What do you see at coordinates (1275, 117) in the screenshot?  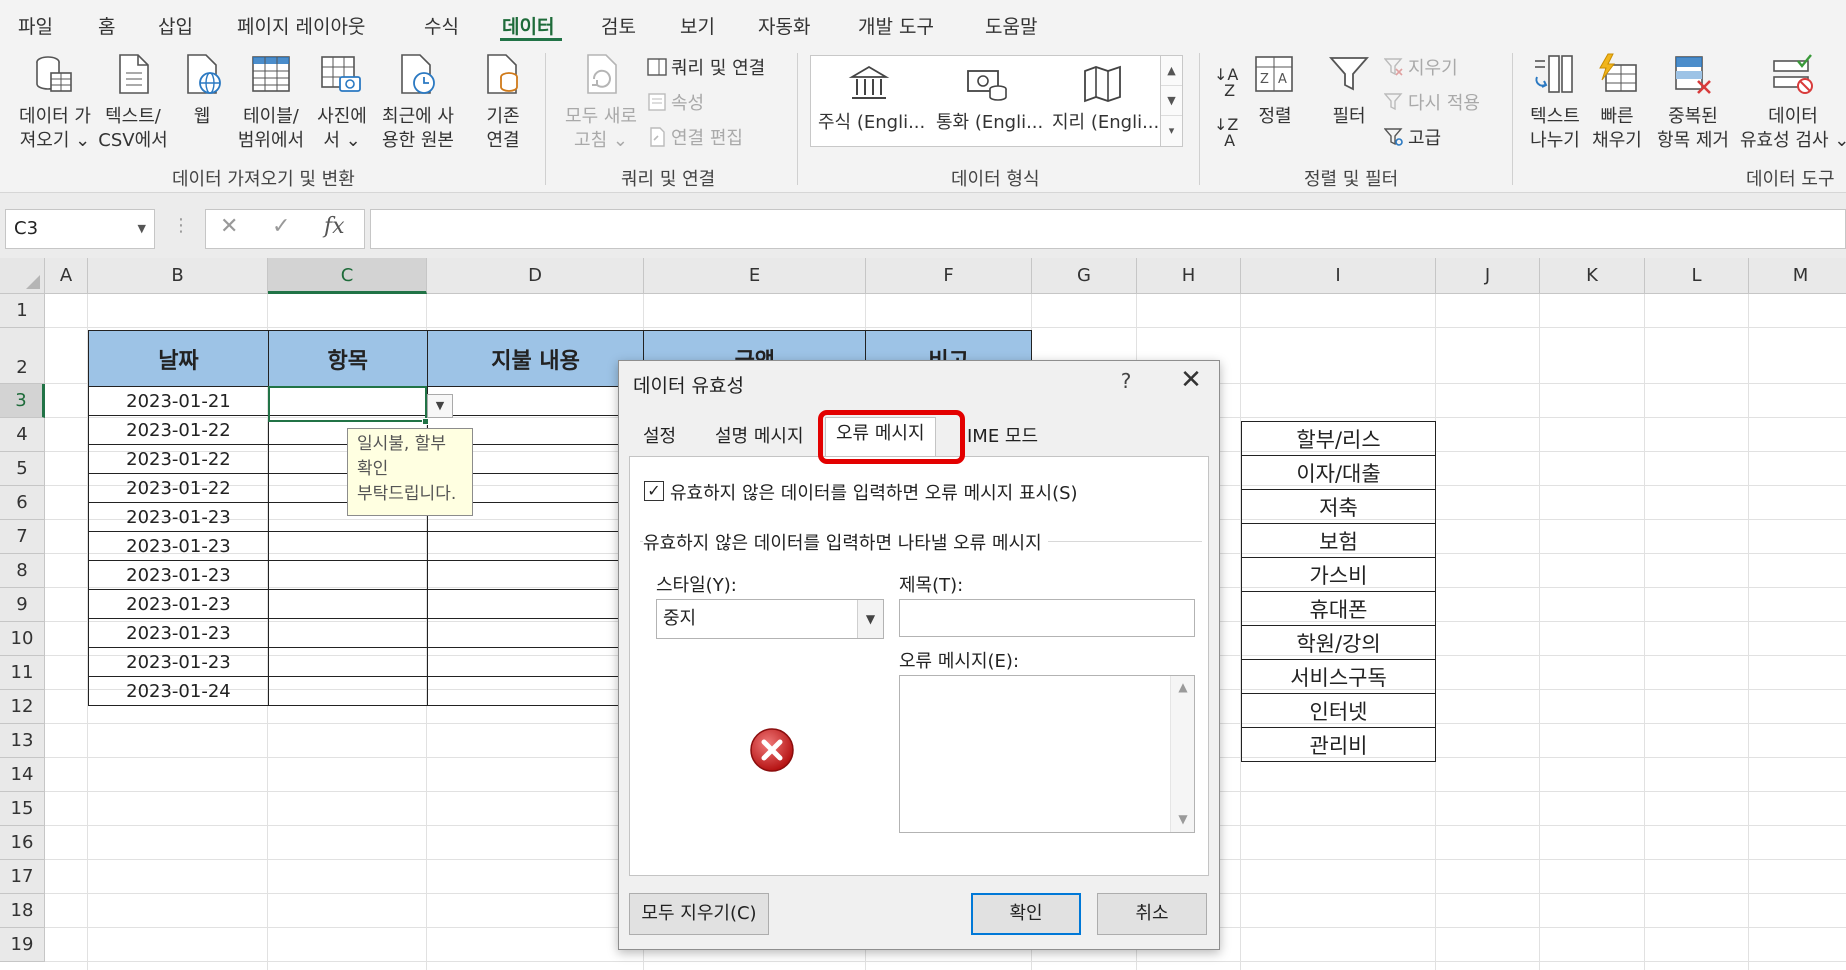 I see `sort-button: 정렬` at bounding box center [1275, 117].